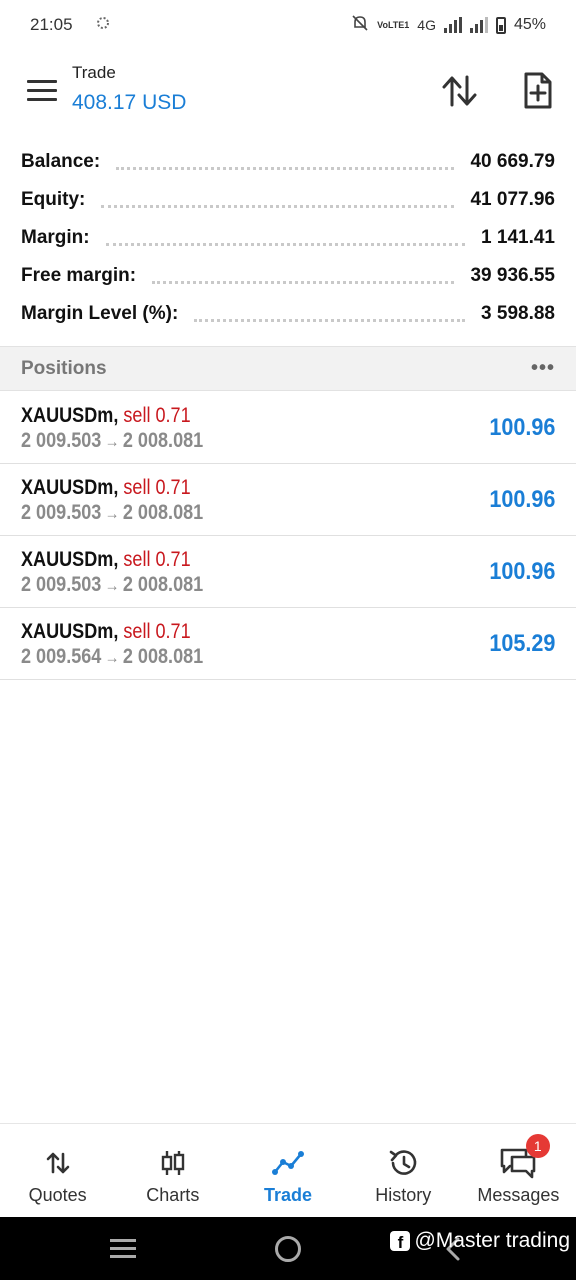 Image resolution: width=576 pixels, height=1280 pixels. I want to click on menu-icon, so click(42, 91).